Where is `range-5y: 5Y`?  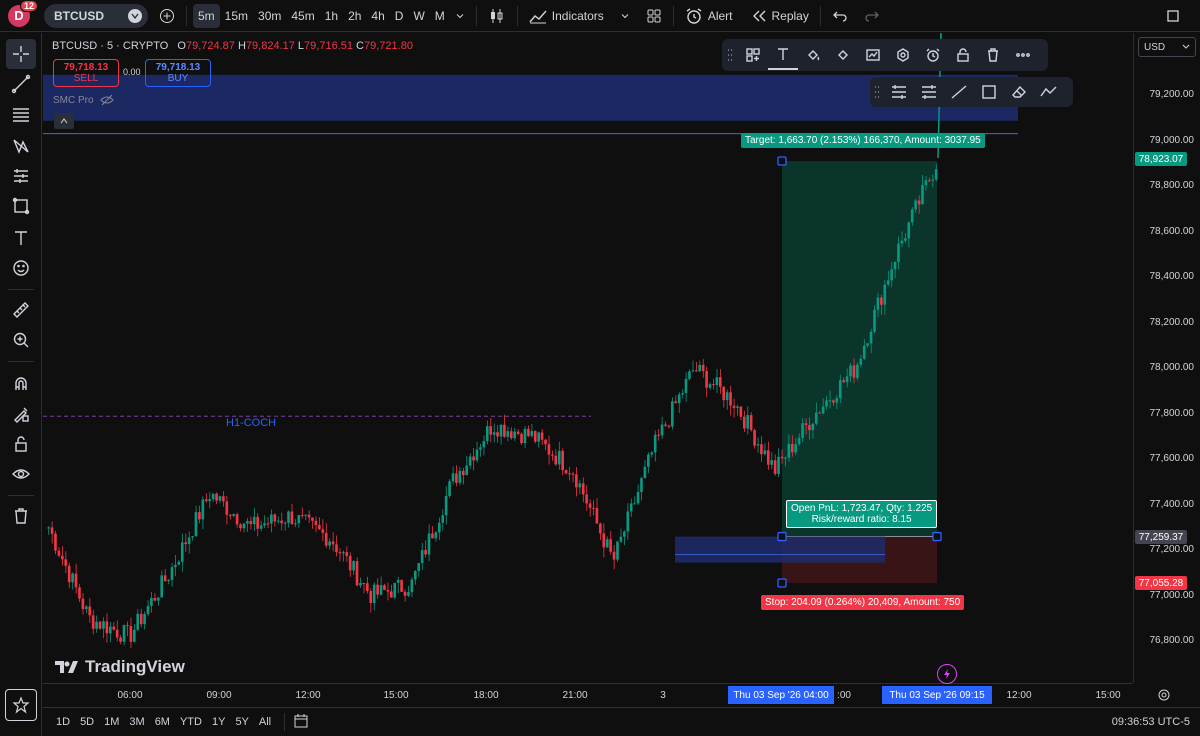 range-5y: 5Y is located at coordinates (241, 722).